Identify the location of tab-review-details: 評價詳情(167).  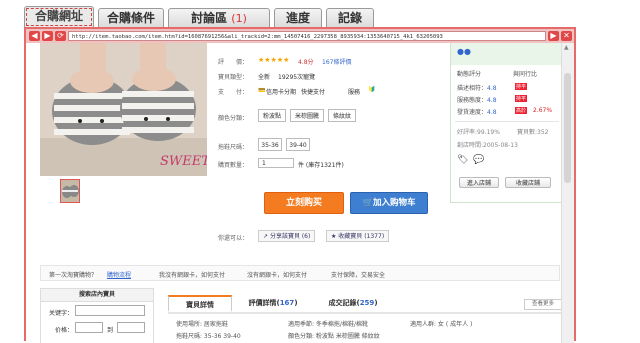
(273, 303).